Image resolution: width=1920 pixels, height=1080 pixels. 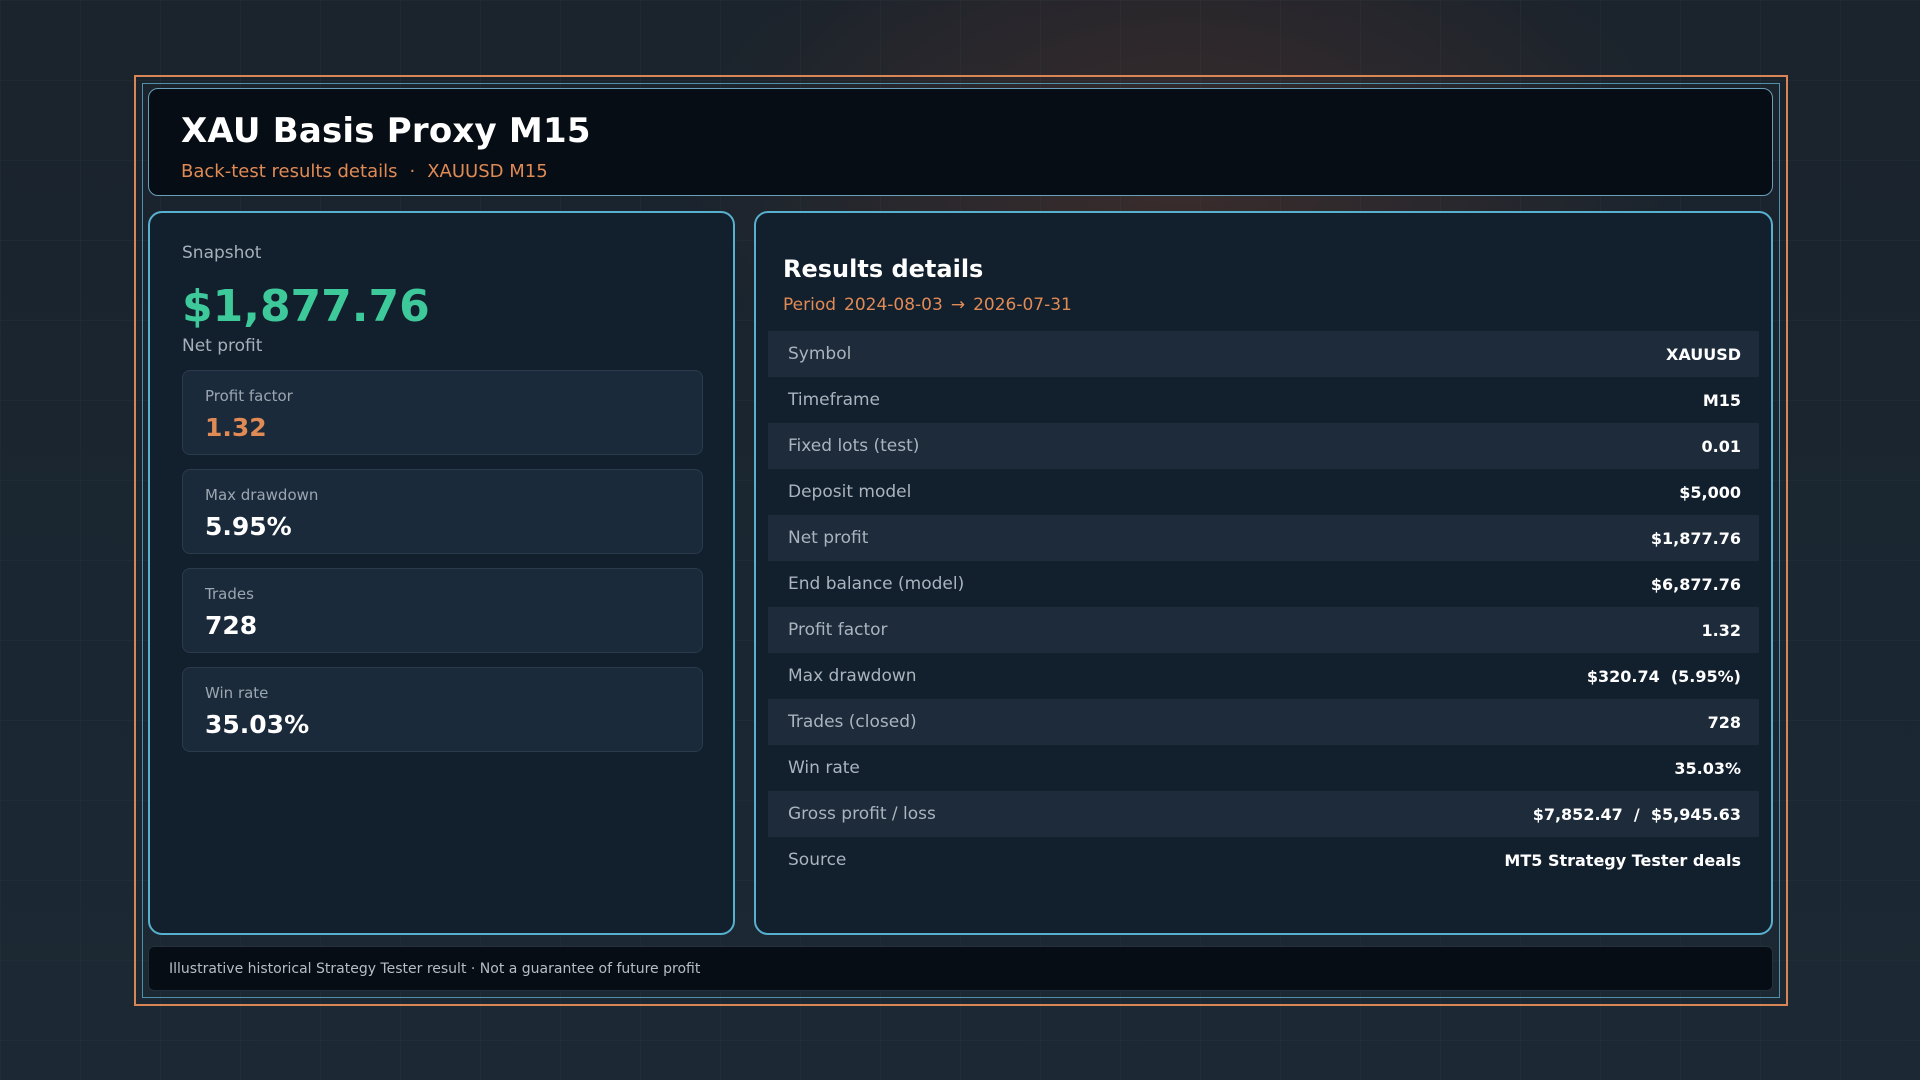 What do you see at coordinates (1263, 676) in the screenshot?
I see `table-row: Max drawdown $320.74 (5.95%)` at bounding box center [1263, 676].